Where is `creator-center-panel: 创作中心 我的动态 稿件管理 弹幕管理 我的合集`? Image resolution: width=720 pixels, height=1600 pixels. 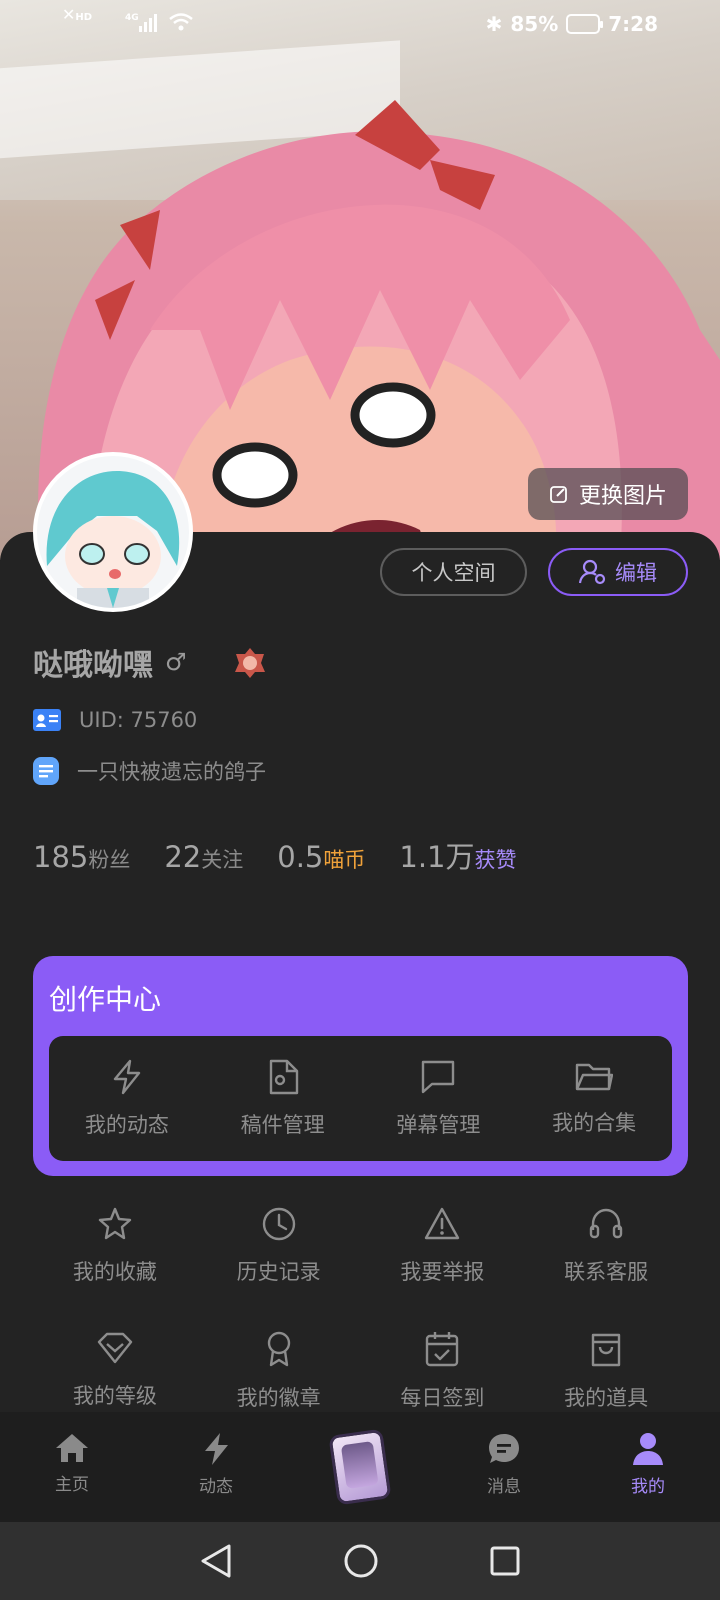
creator-center-panel: 创作中心 我的动态 稿件管理 弹幕管理 我的合集 is located at coordinates (360, 1066).